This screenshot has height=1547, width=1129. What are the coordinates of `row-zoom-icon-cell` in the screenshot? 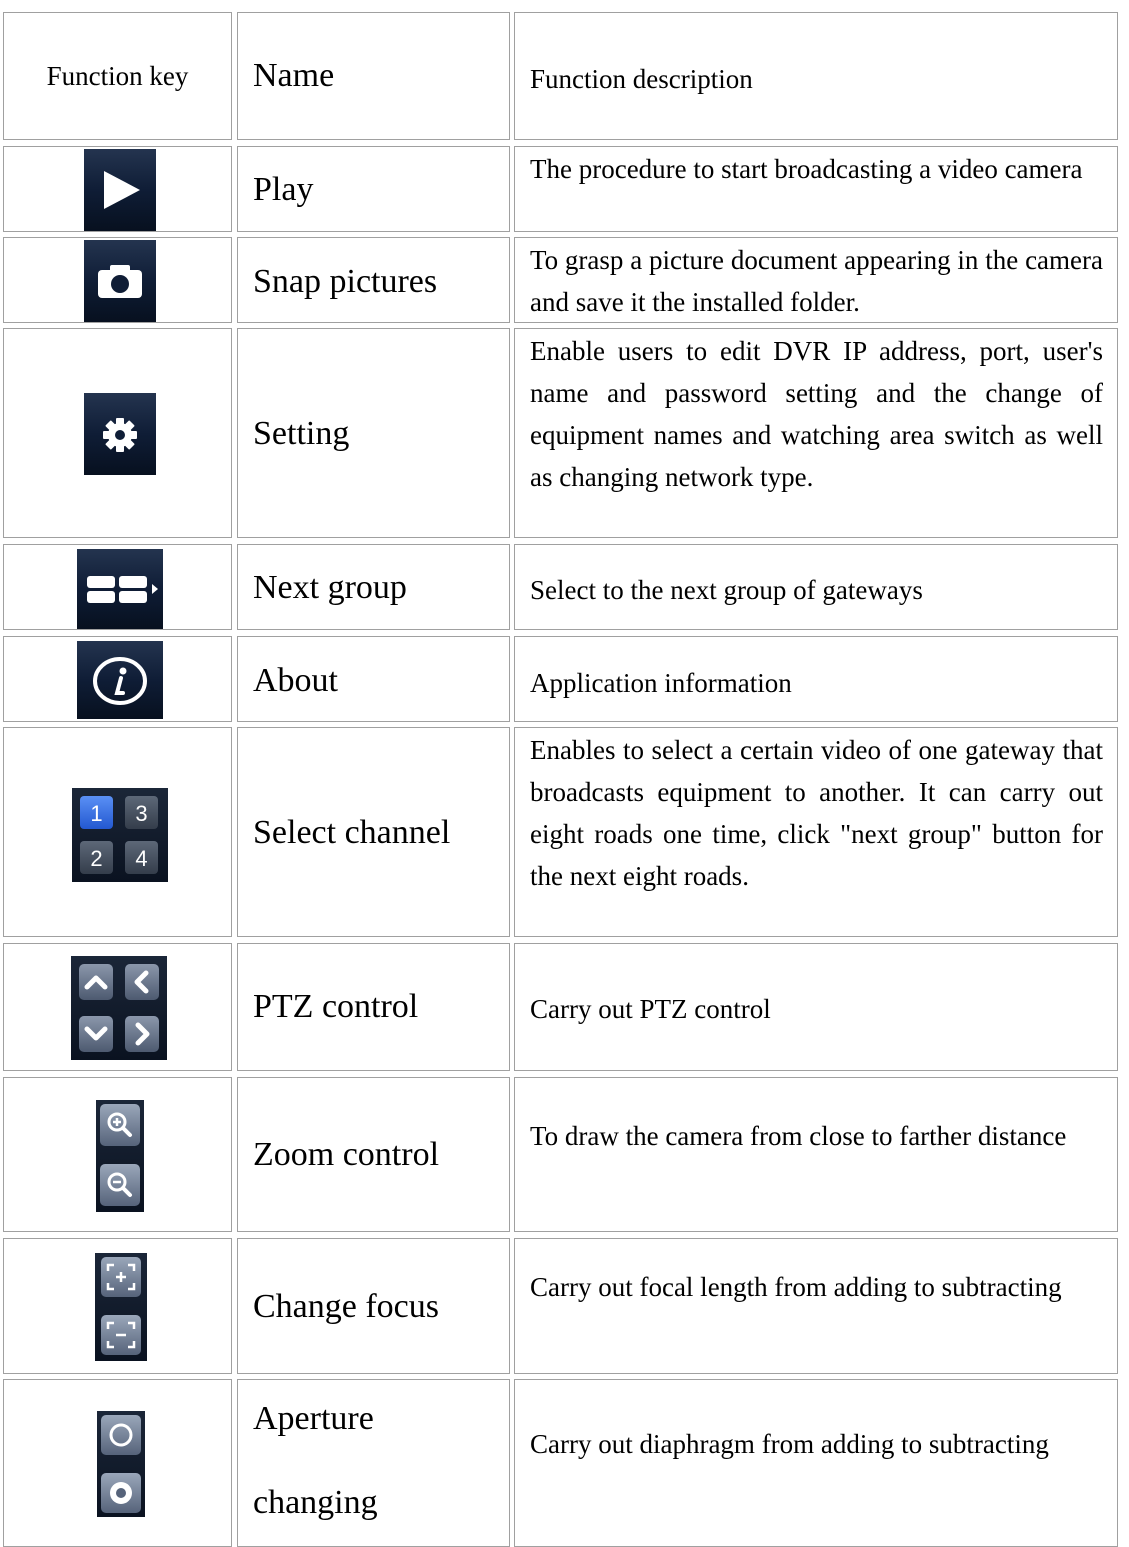 It's located at (117, 1154).